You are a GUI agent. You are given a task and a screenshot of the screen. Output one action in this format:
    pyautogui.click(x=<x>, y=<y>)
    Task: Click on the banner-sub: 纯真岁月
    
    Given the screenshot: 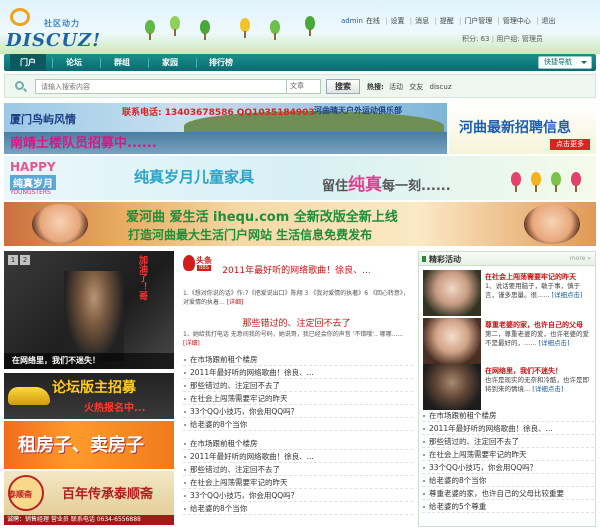 What is the action you would take?
    pyautogui.click(x=33, y=182)
    